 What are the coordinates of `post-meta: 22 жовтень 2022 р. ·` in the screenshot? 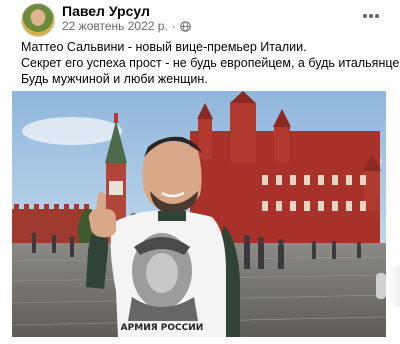 It's located at (126, 26).